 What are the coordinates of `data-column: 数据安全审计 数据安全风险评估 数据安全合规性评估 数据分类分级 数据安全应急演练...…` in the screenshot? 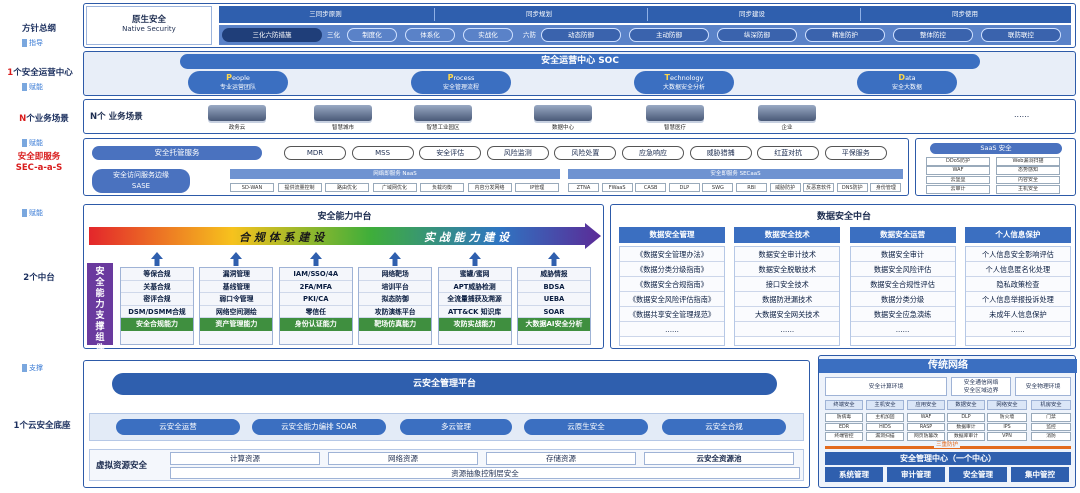 It's located at (902, 296).